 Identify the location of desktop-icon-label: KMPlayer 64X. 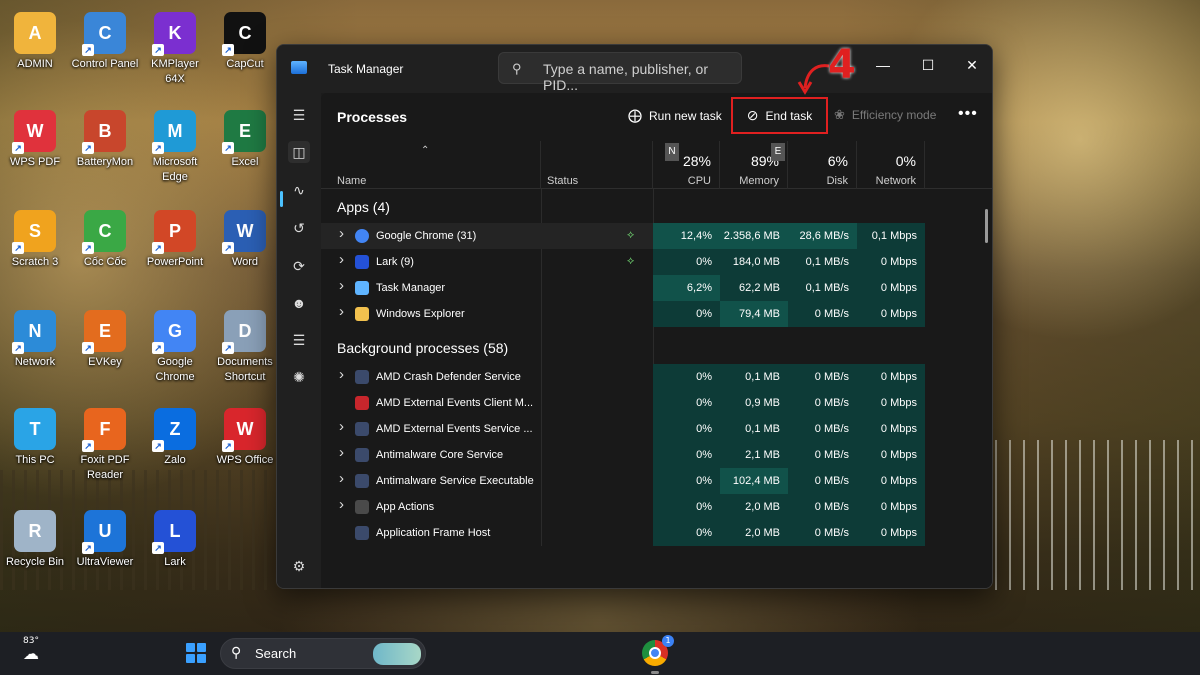
(175, 71).